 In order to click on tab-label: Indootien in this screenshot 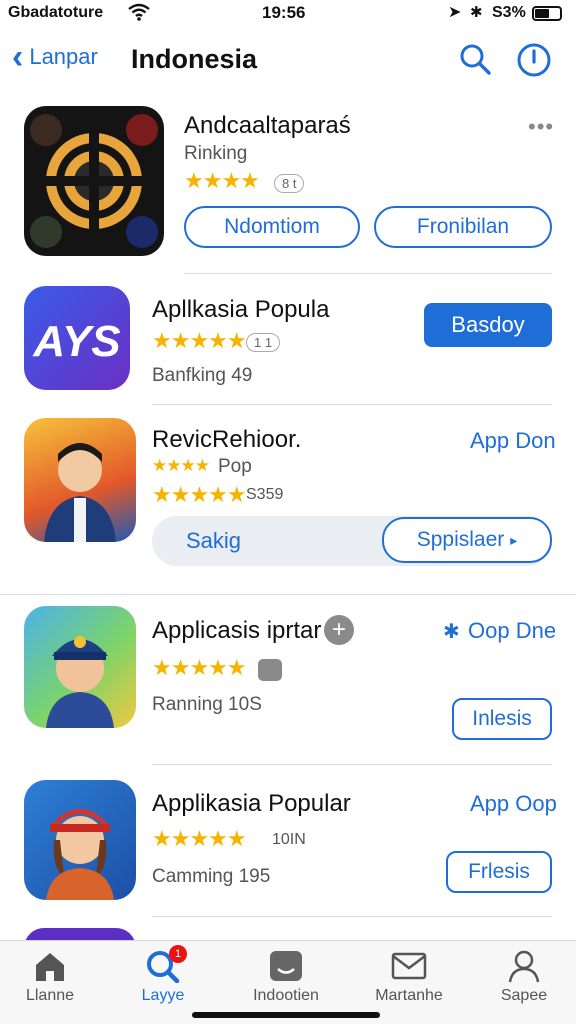, I will do `click(286, 995)`.